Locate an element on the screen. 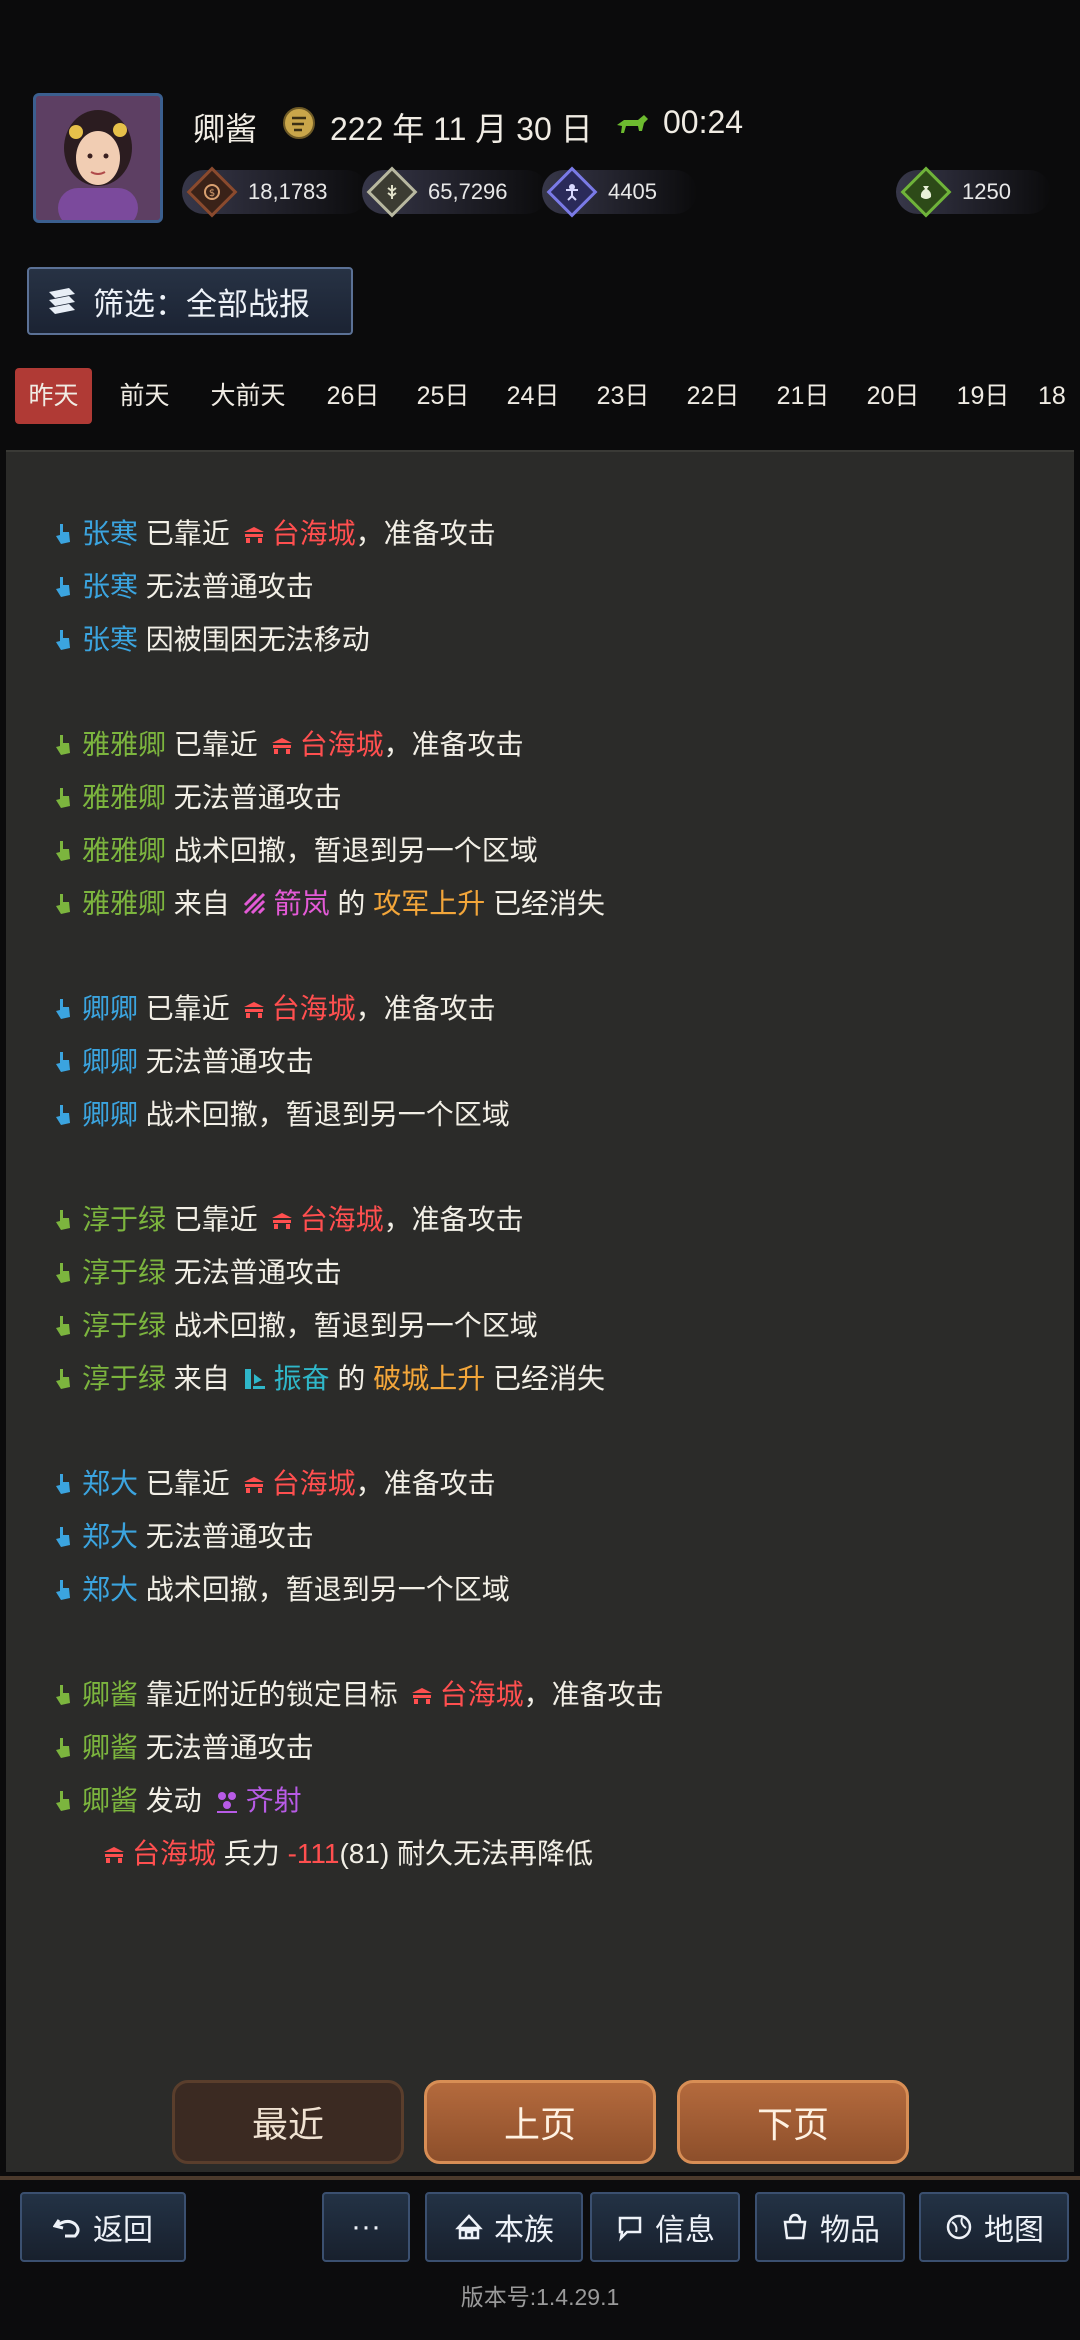  log-line: 淳于绿 无法普通攻击 is located at coordinates (197, 1271).